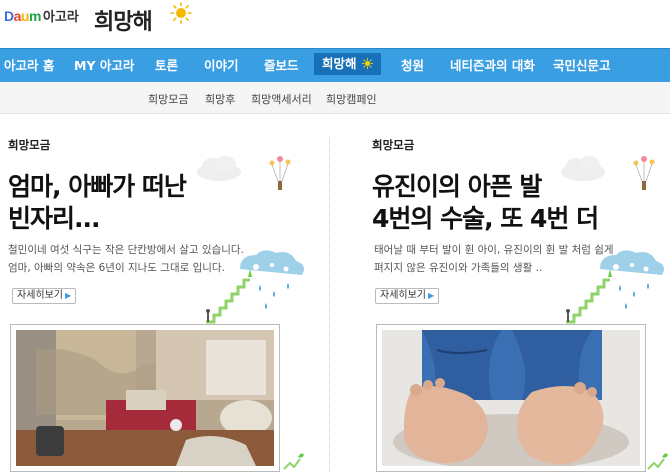 The width and height of the screenshot is (670, 472). What do you see at coordinates (22, 16) in the screenshot?
I see `daum-logo: Daum` at bounding box center [22, 16].